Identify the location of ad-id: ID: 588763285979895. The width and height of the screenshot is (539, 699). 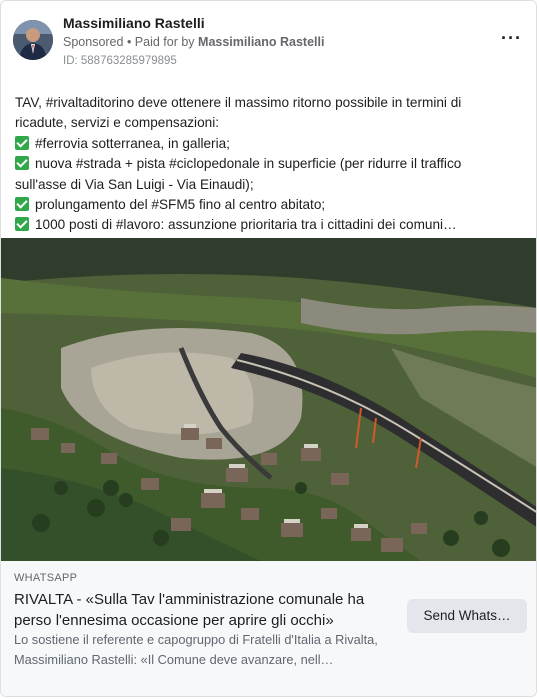
(120, 61).